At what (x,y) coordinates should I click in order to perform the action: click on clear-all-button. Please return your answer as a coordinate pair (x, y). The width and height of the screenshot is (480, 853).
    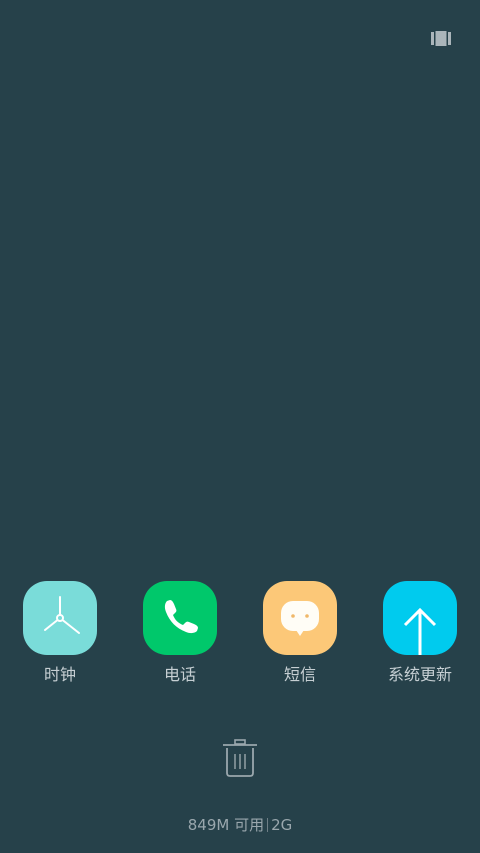
    Looking at the image, I should click on (240, 758).